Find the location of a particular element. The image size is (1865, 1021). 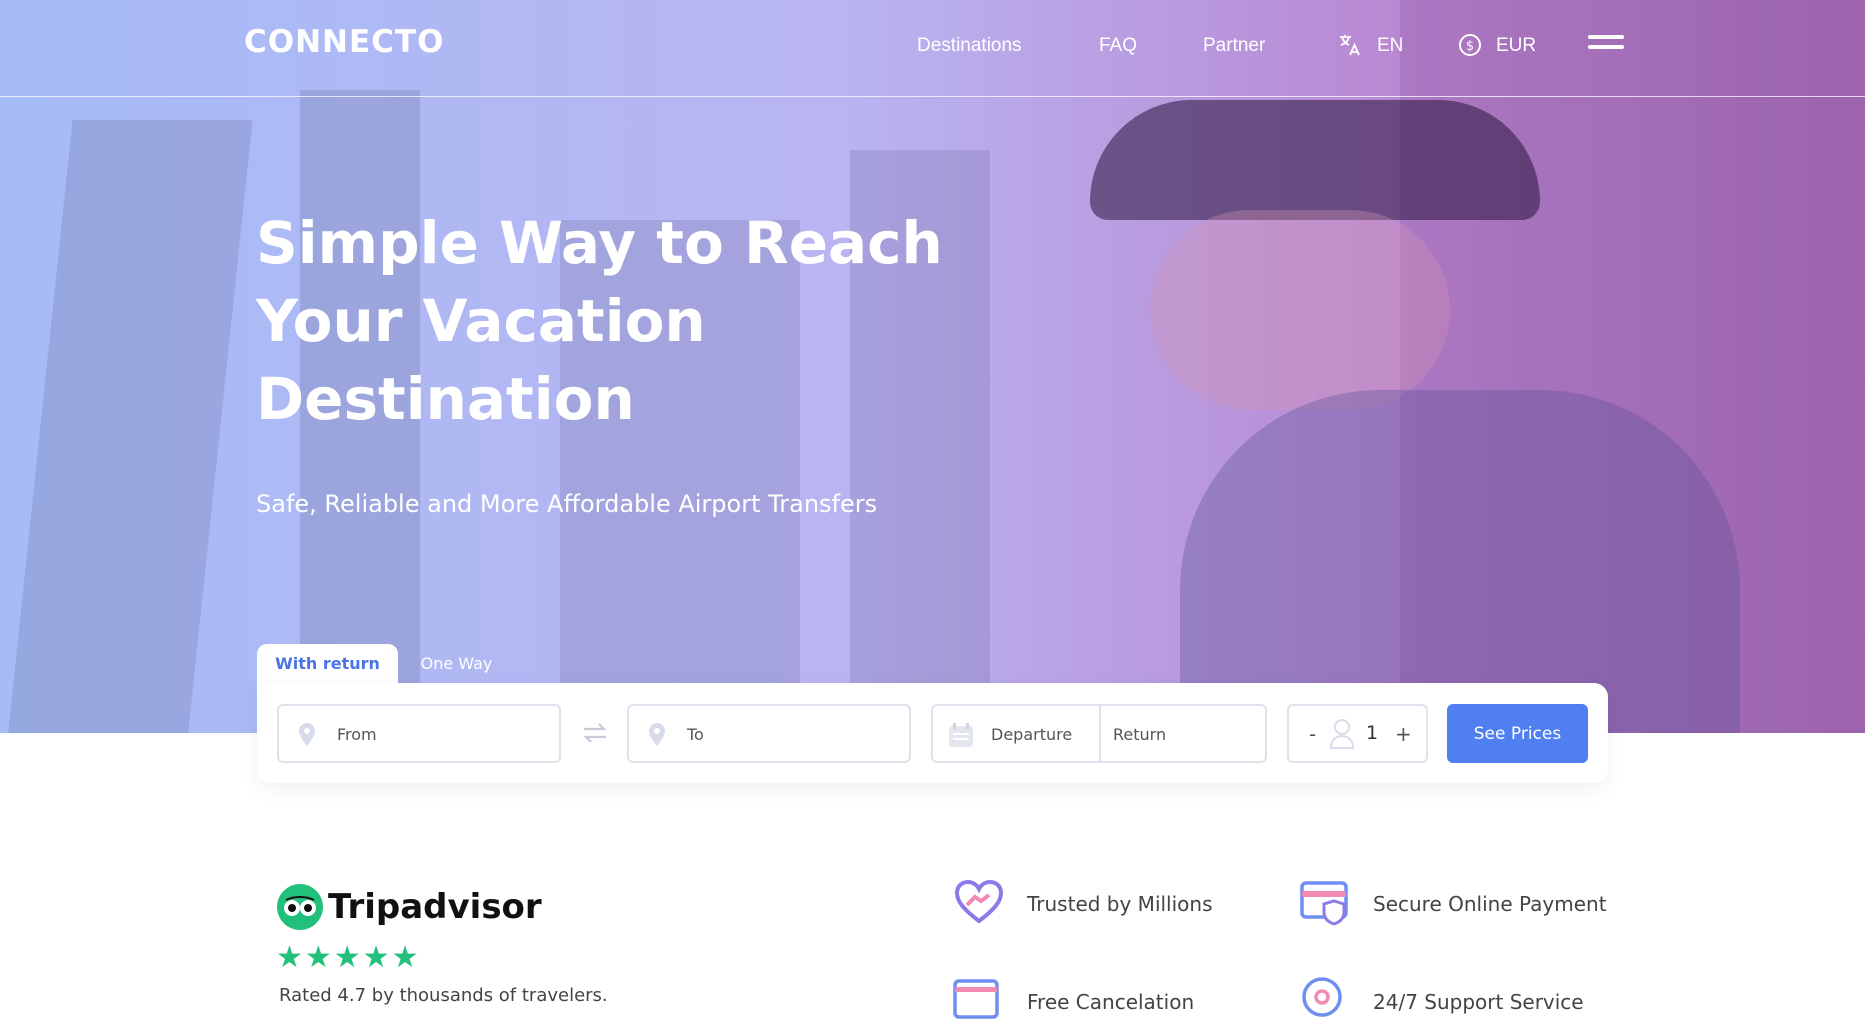

passenger-decrement: - is located at coordinates (1312, 734).